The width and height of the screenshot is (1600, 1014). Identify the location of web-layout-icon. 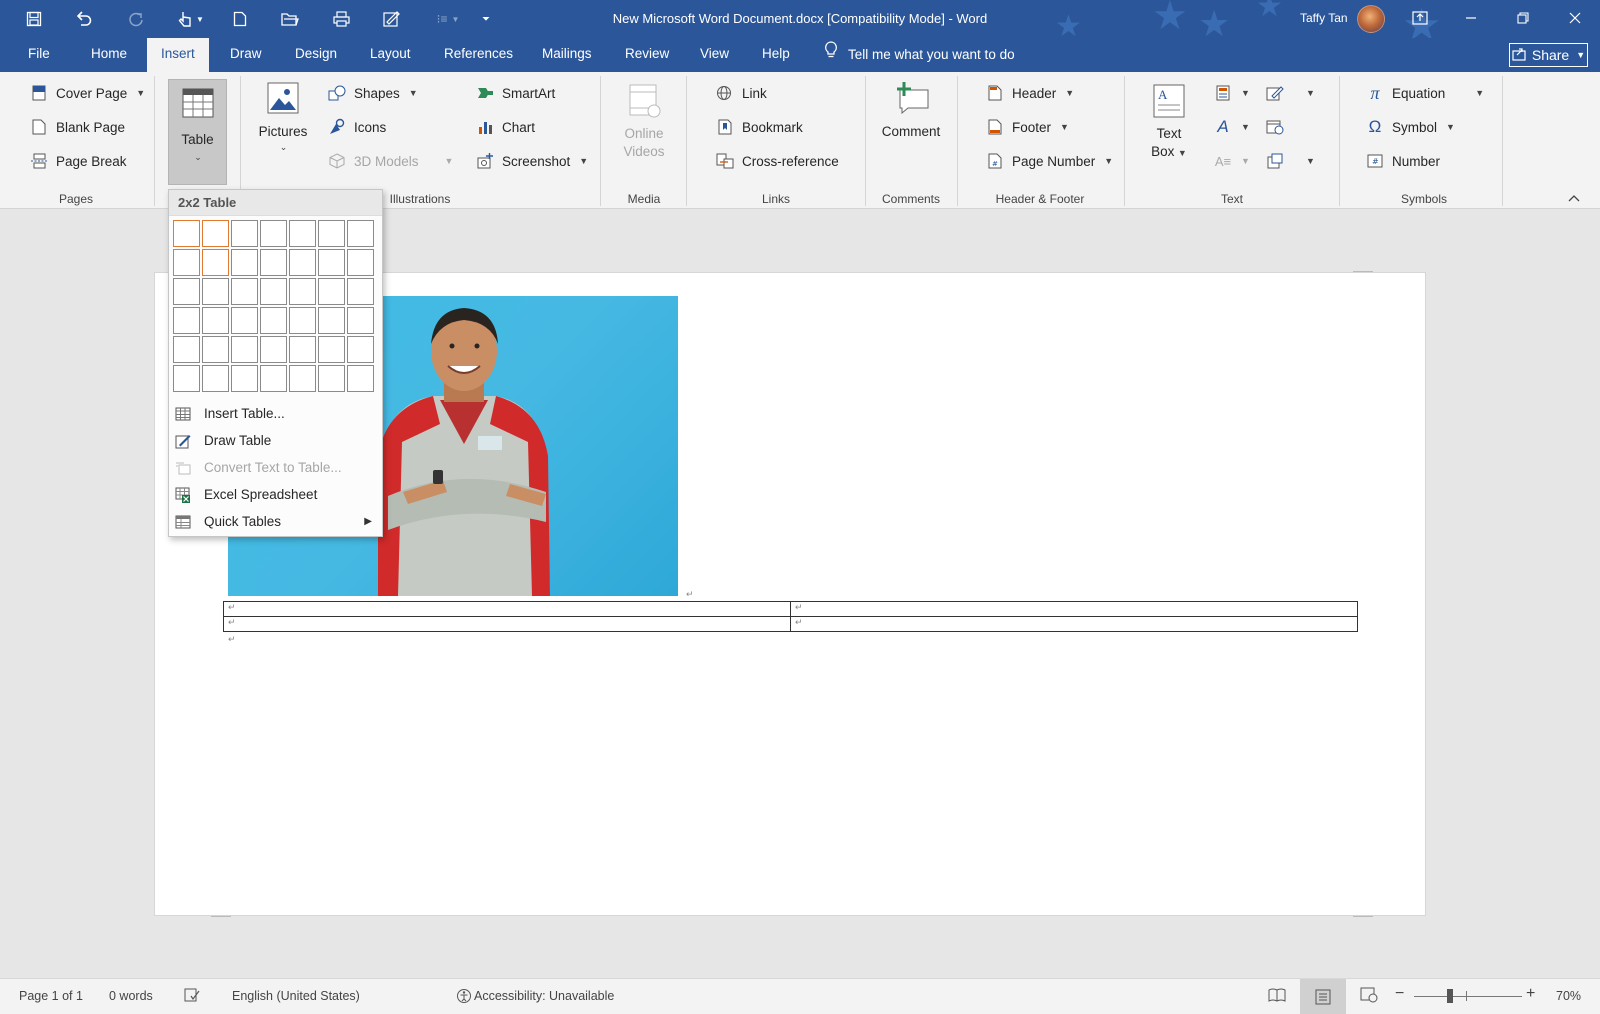
(1369, 996).